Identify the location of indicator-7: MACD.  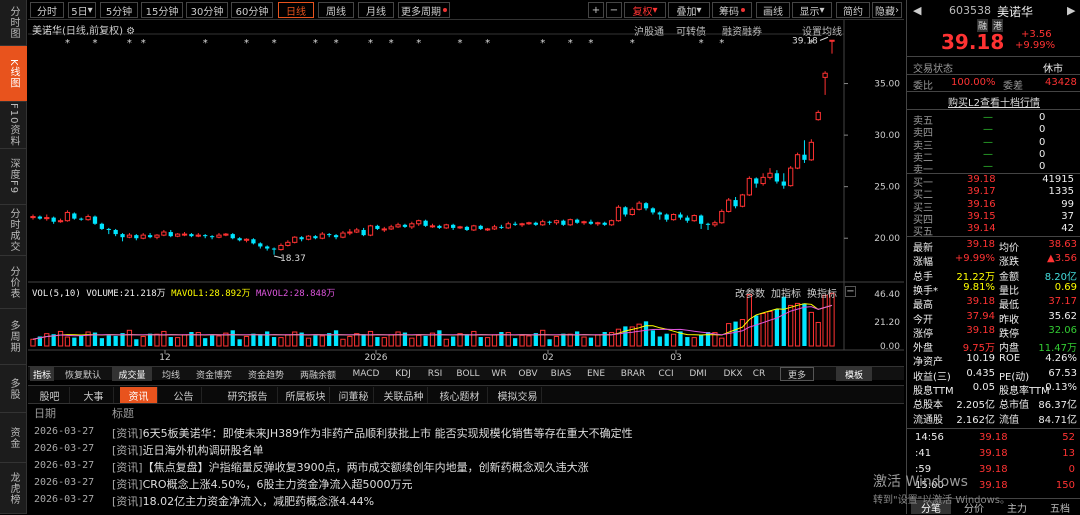
(366, 374).